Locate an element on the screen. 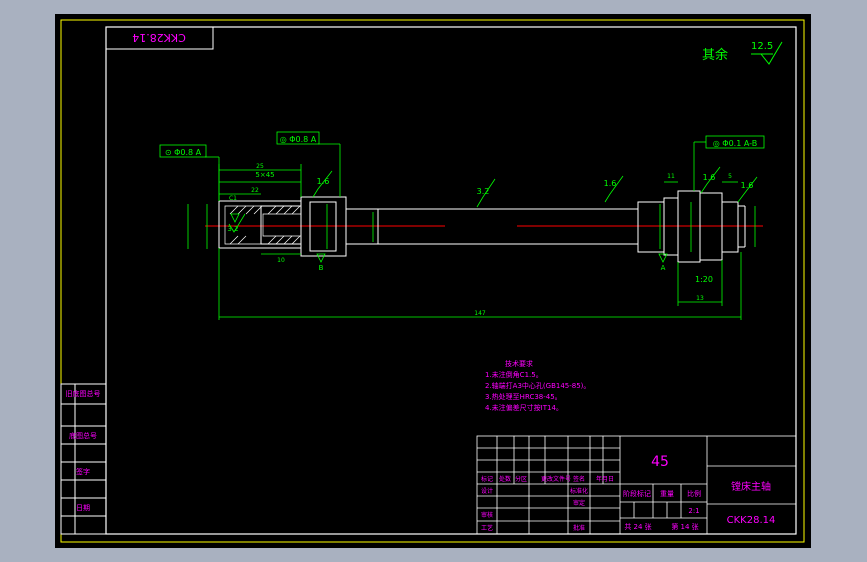 The image size is (867, 562). dim-cham-c1: C1 is located at coordinates (233, 198).